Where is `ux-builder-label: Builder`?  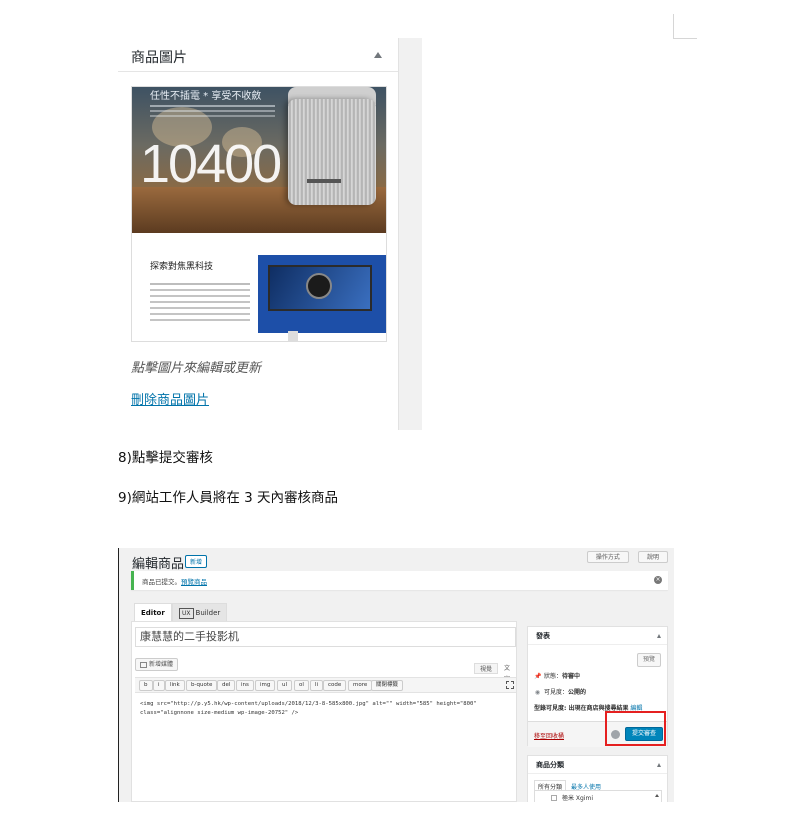
ux-builder-label: Builder is located at coordinates (208, 613).